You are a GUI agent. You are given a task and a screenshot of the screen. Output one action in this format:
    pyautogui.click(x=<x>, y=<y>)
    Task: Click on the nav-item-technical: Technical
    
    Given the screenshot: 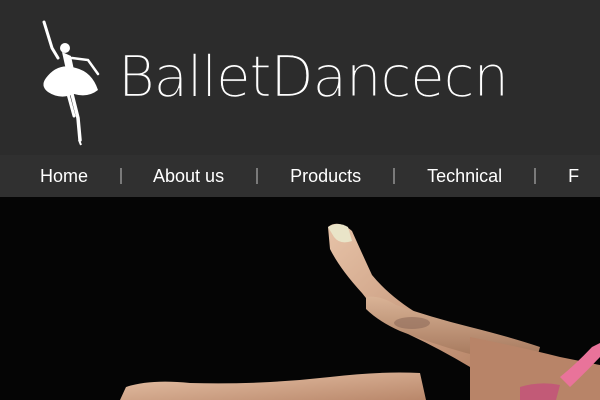 What is the action you would take?
    pyautogui.click(x=464, y=176)
    